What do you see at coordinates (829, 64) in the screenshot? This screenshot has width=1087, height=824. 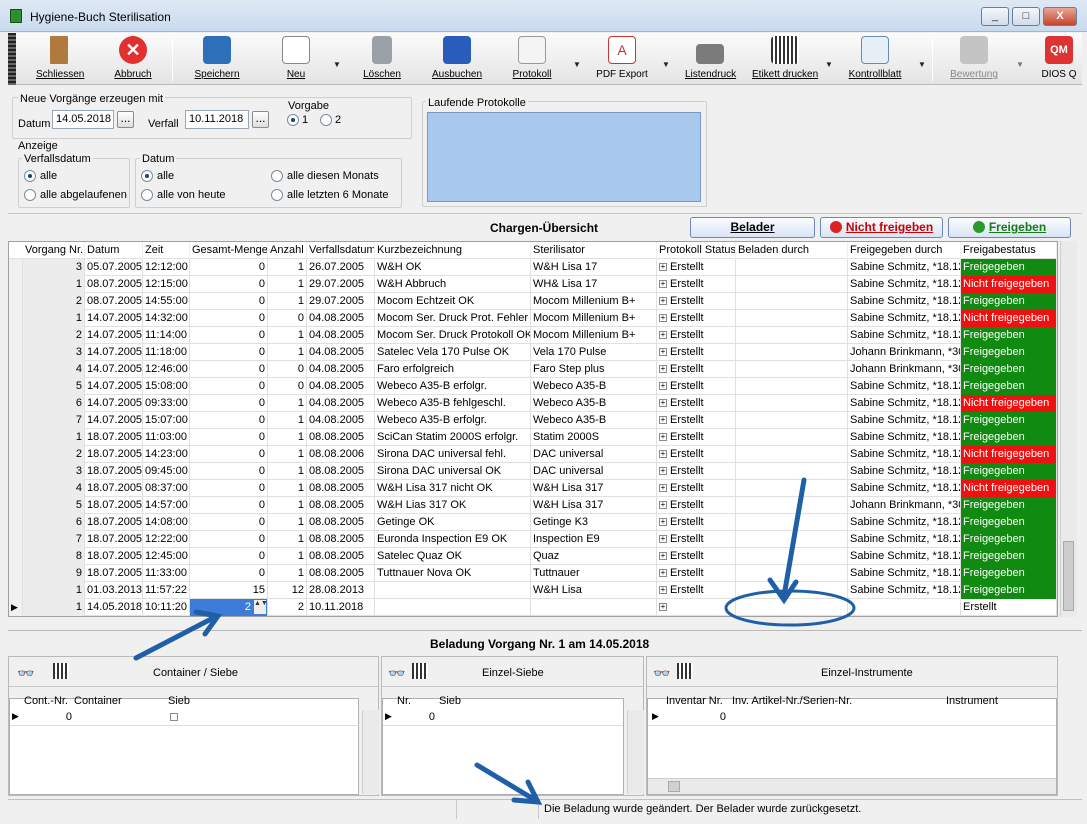 I see `etikett-dropdown-arrow: ▼` at bounding box center [829, 64].